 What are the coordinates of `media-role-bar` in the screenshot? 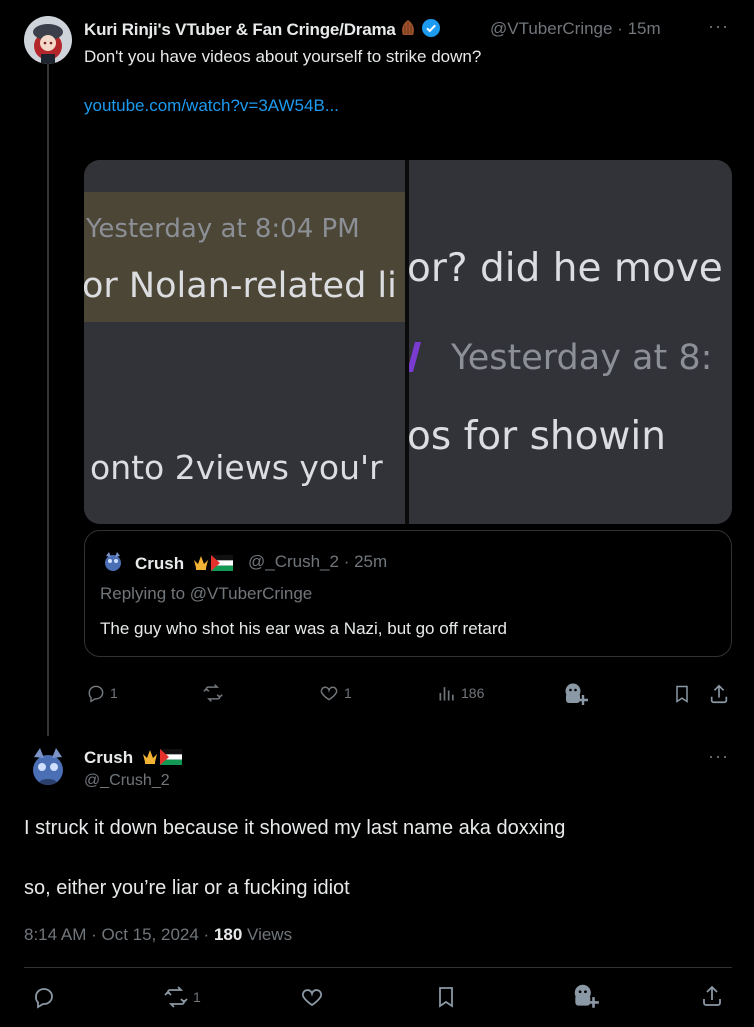 It's located at (415, 357).